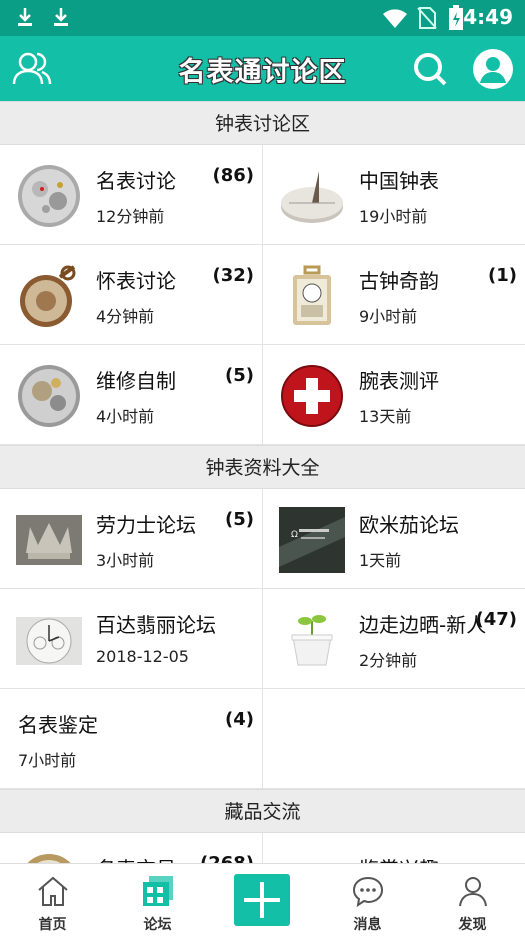 This screenshot has height=936, width=525. What do you see at coordinates (136, 181) in the screenshot?
I see `forum-name: 名表讨论` at bounding box center [136, 181].